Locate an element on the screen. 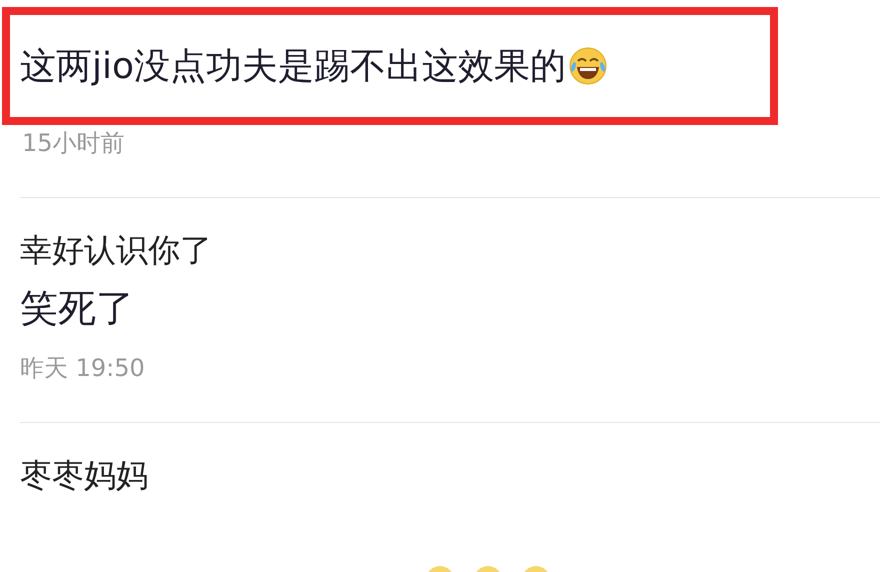  comment-username: 幸好认识你了 is located at coordinates (116, 250).